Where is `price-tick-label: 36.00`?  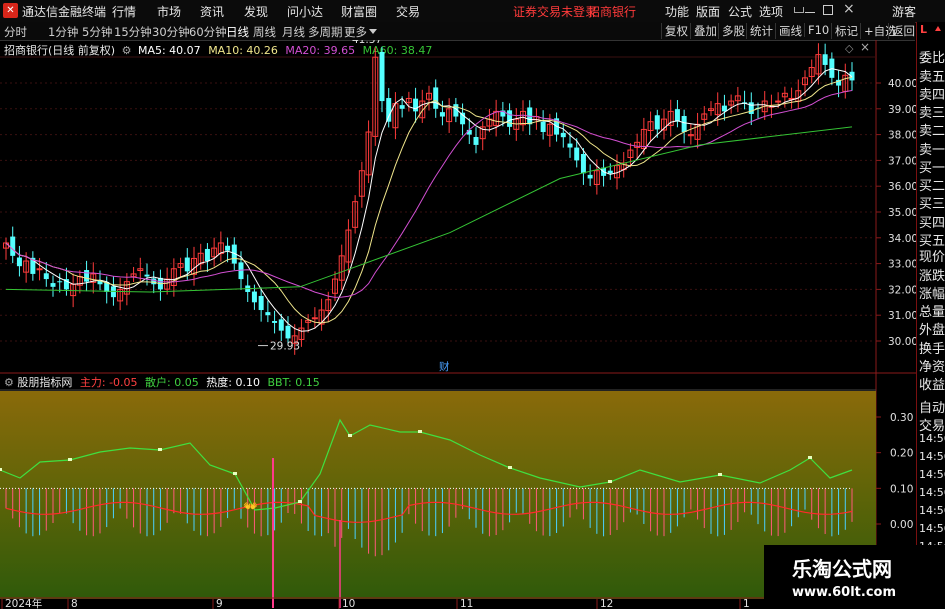 price-tick-label: 36.00 is located at coordinates (902, 187).